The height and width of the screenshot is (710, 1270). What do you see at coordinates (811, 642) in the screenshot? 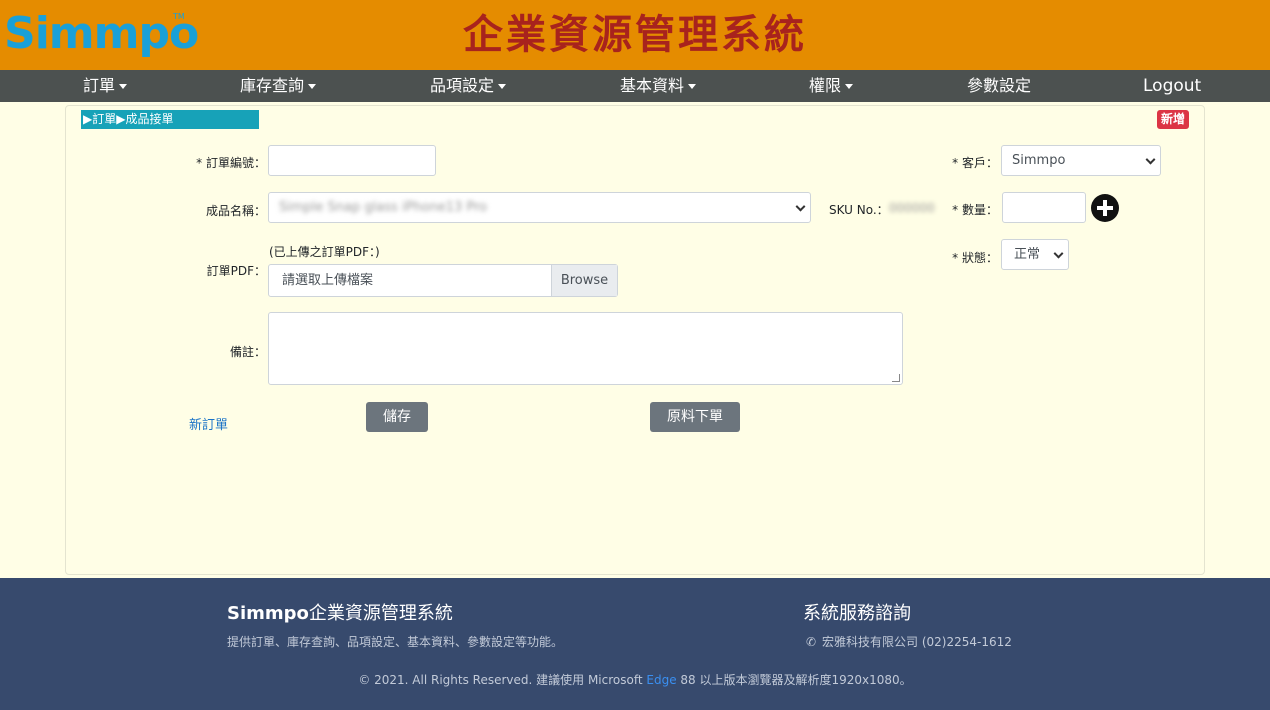
I see `phone-icon: ✆` at bounding box center [811, 642].